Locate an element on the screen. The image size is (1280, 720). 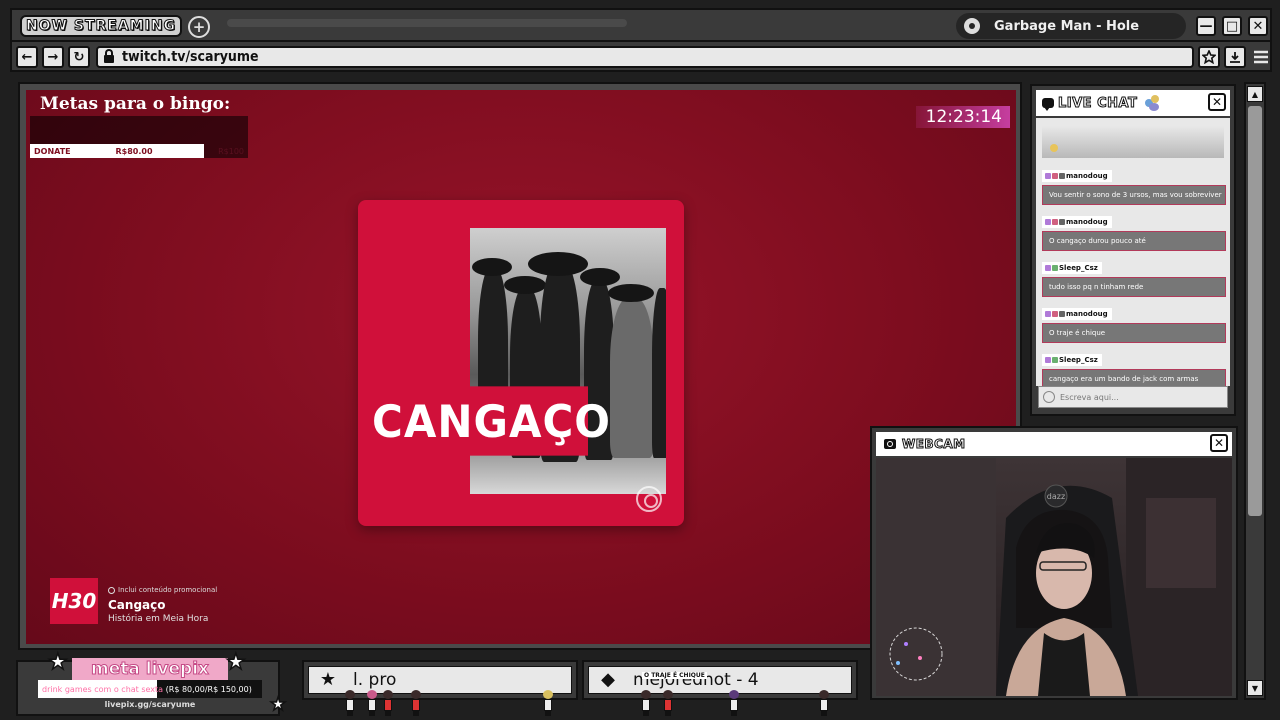
back-button: ← is located at coordinates (27, 57).